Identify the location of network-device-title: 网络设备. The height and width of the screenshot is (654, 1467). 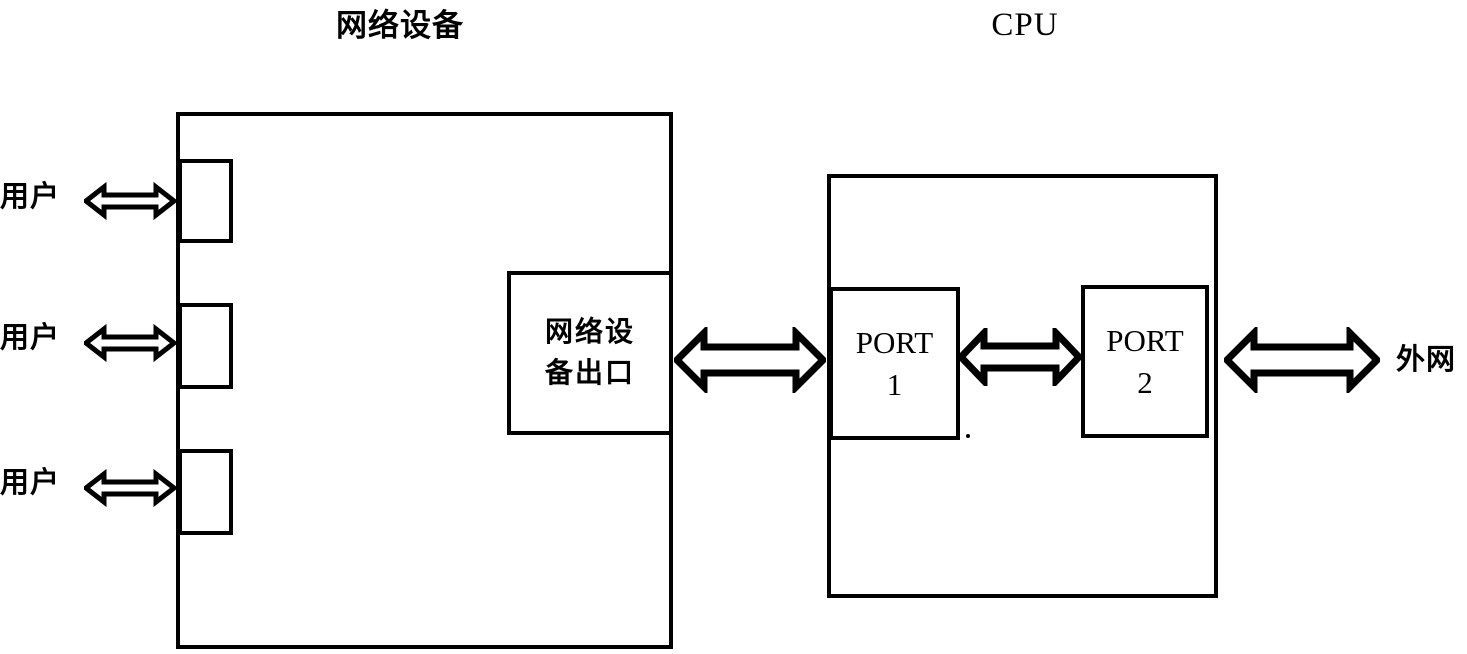
(400, 26).